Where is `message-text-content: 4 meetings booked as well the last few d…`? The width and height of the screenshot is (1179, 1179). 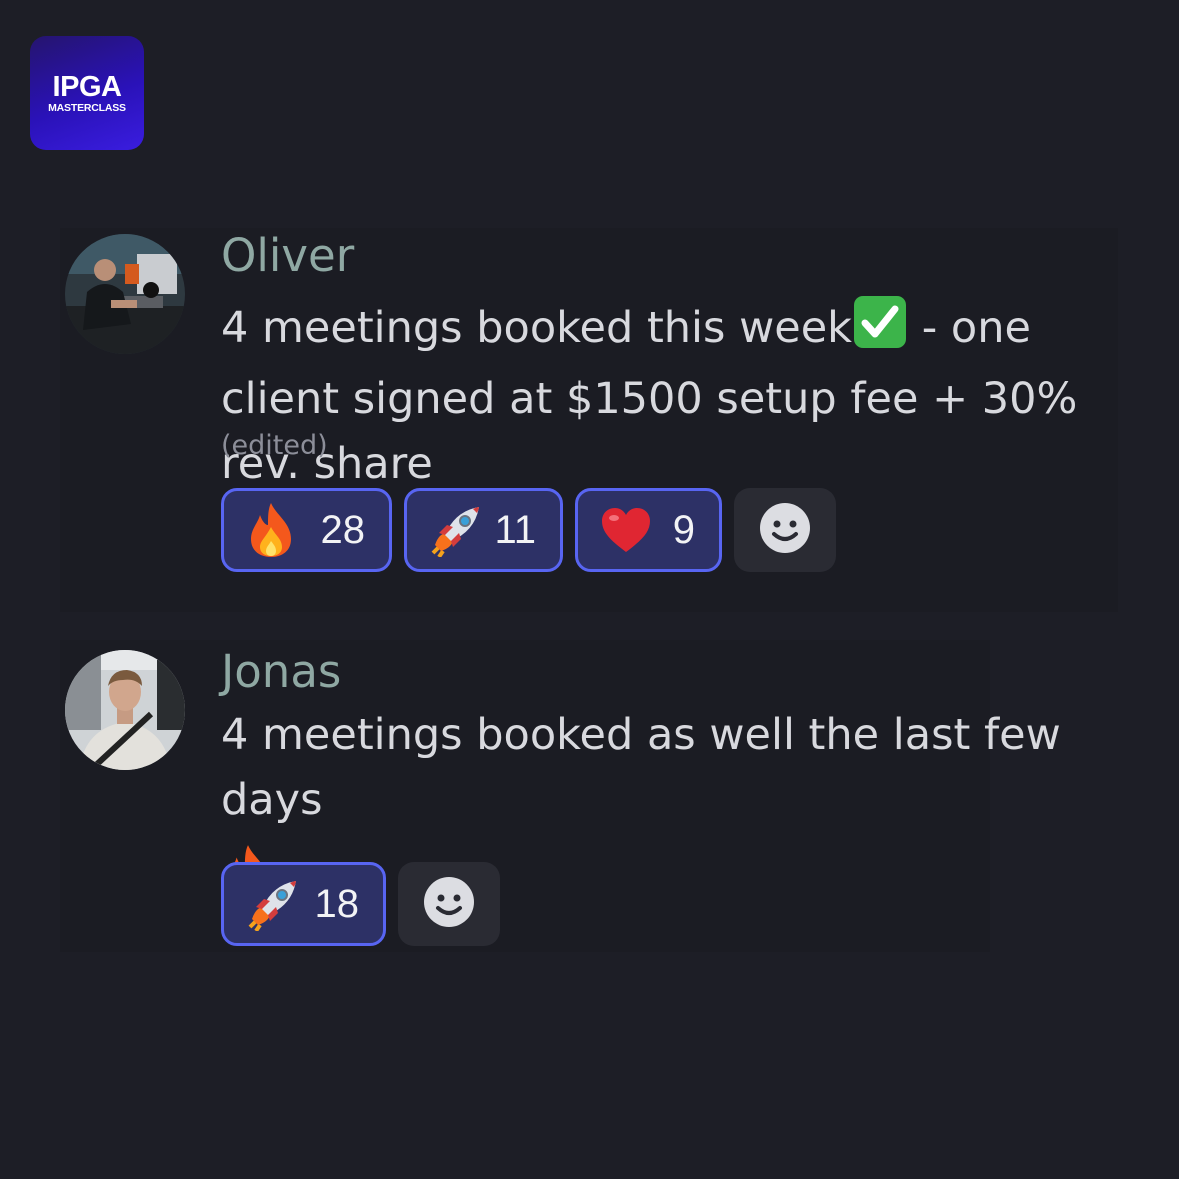 message-text-content: 4 meetings booked as well the last few d… is located at coordinates (641, 767).